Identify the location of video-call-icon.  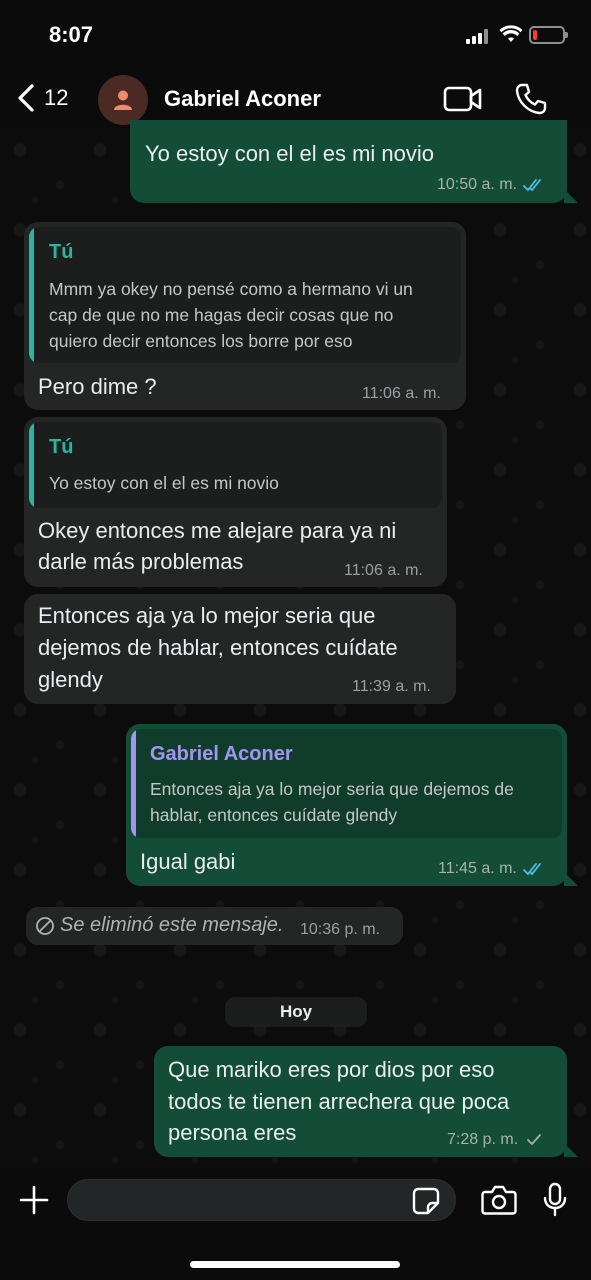
(463, 99).